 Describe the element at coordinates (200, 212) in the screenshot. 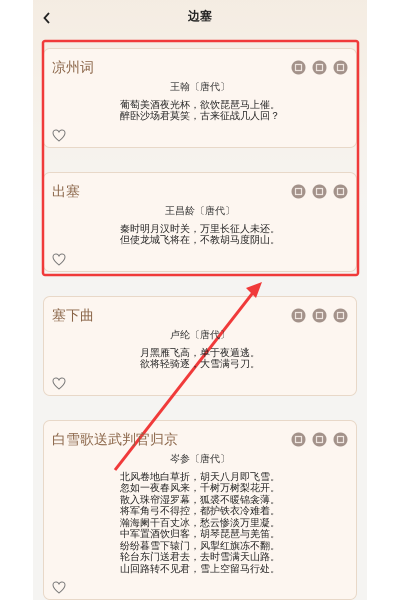

I see `poem-author: 王昌龄〔唐代〕` at that location.